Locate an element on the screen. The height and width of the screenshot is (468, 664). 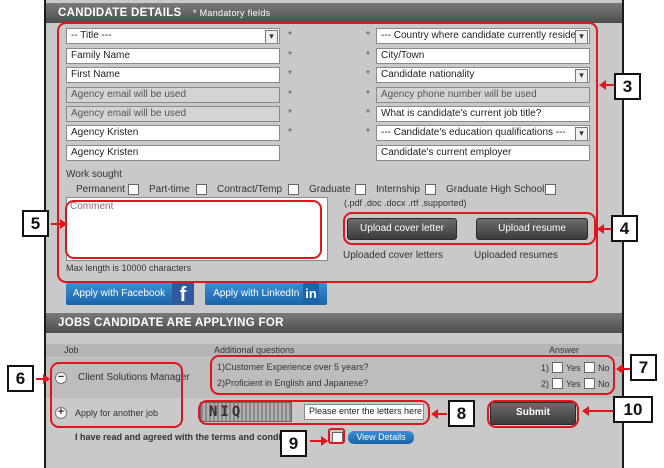
callout-9: 9 is located at coordinates (293, 443).